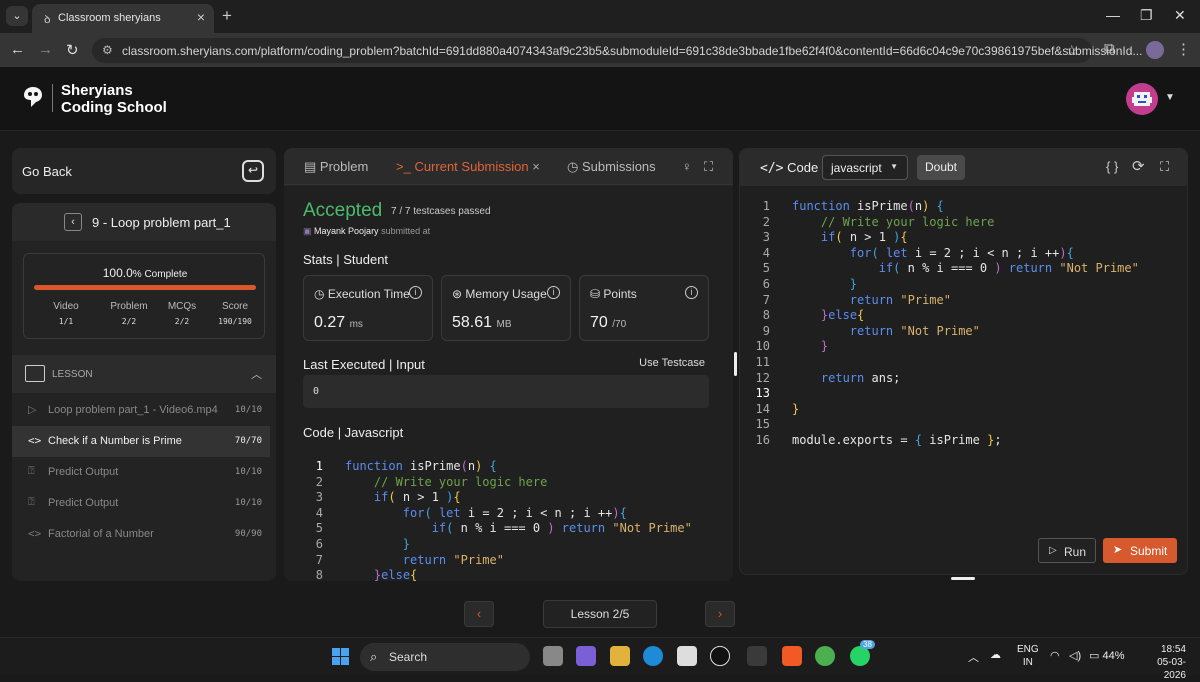  What do you see at coordinates (762, 440) in the screenshot?
I see `line-number: 16` at bounding box center [762, 440].